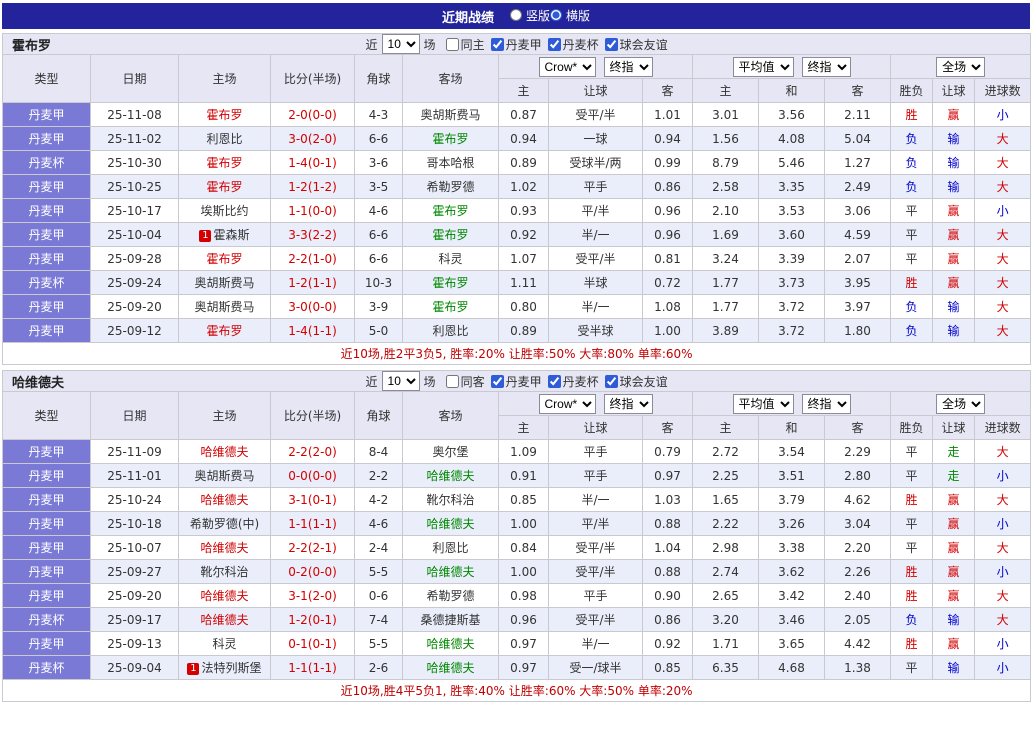  What do you see at coordinates (667, 451) in the screenshot?
I see `asia-away-odds-cell: 0.79` at bounding box center [667, 451].